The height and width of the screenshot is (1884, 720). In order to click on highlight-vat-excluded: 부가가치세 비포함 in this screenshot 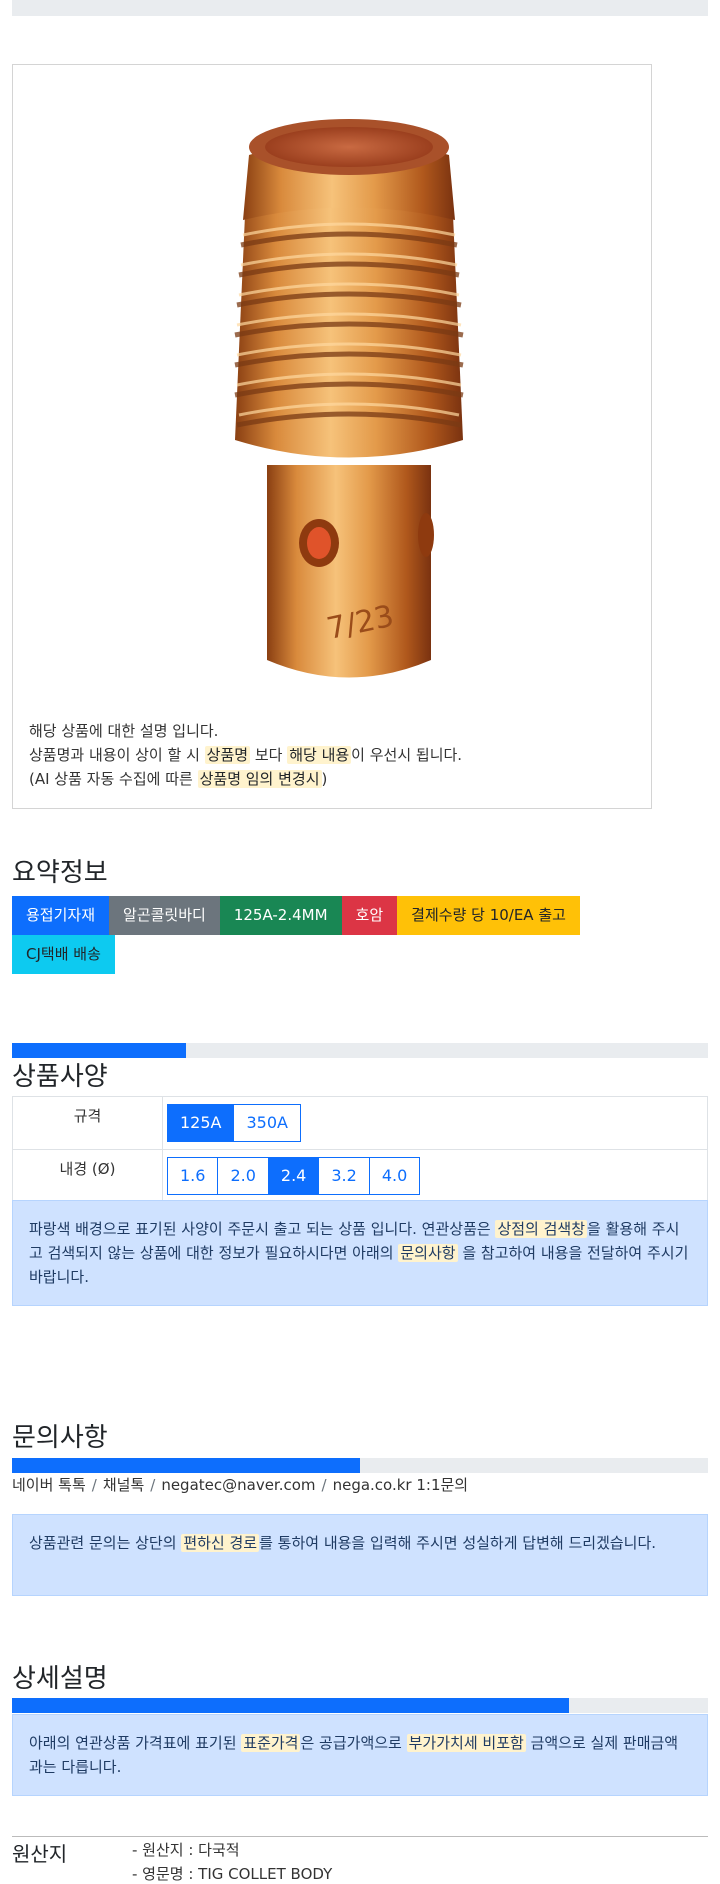, I will do `click(466, 1743)`.